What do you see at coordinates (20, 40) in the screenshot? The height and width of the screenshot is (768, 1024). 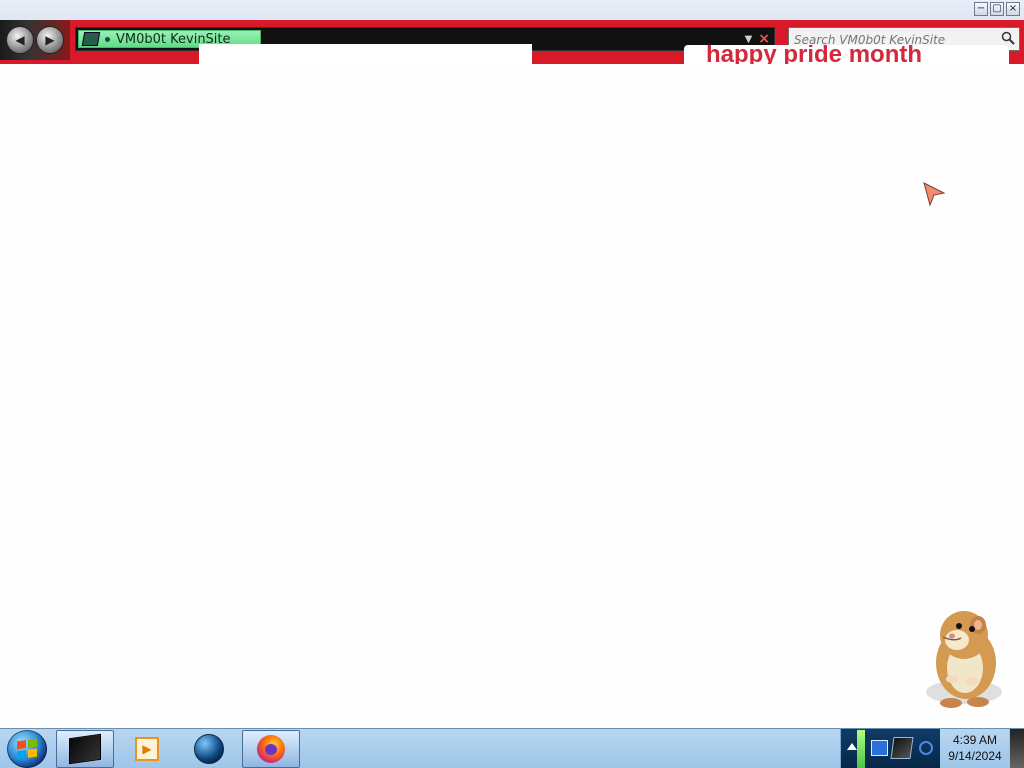 I see `back-icon: ◀` at bounding box center [20, 40].